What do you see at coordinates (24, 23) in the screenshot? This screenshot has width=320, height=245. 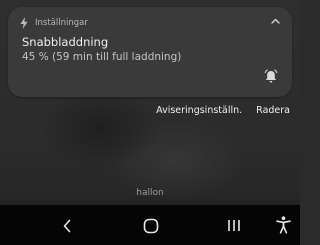 I see `lightning-bolt-icon` at bounding box center [24, 23].